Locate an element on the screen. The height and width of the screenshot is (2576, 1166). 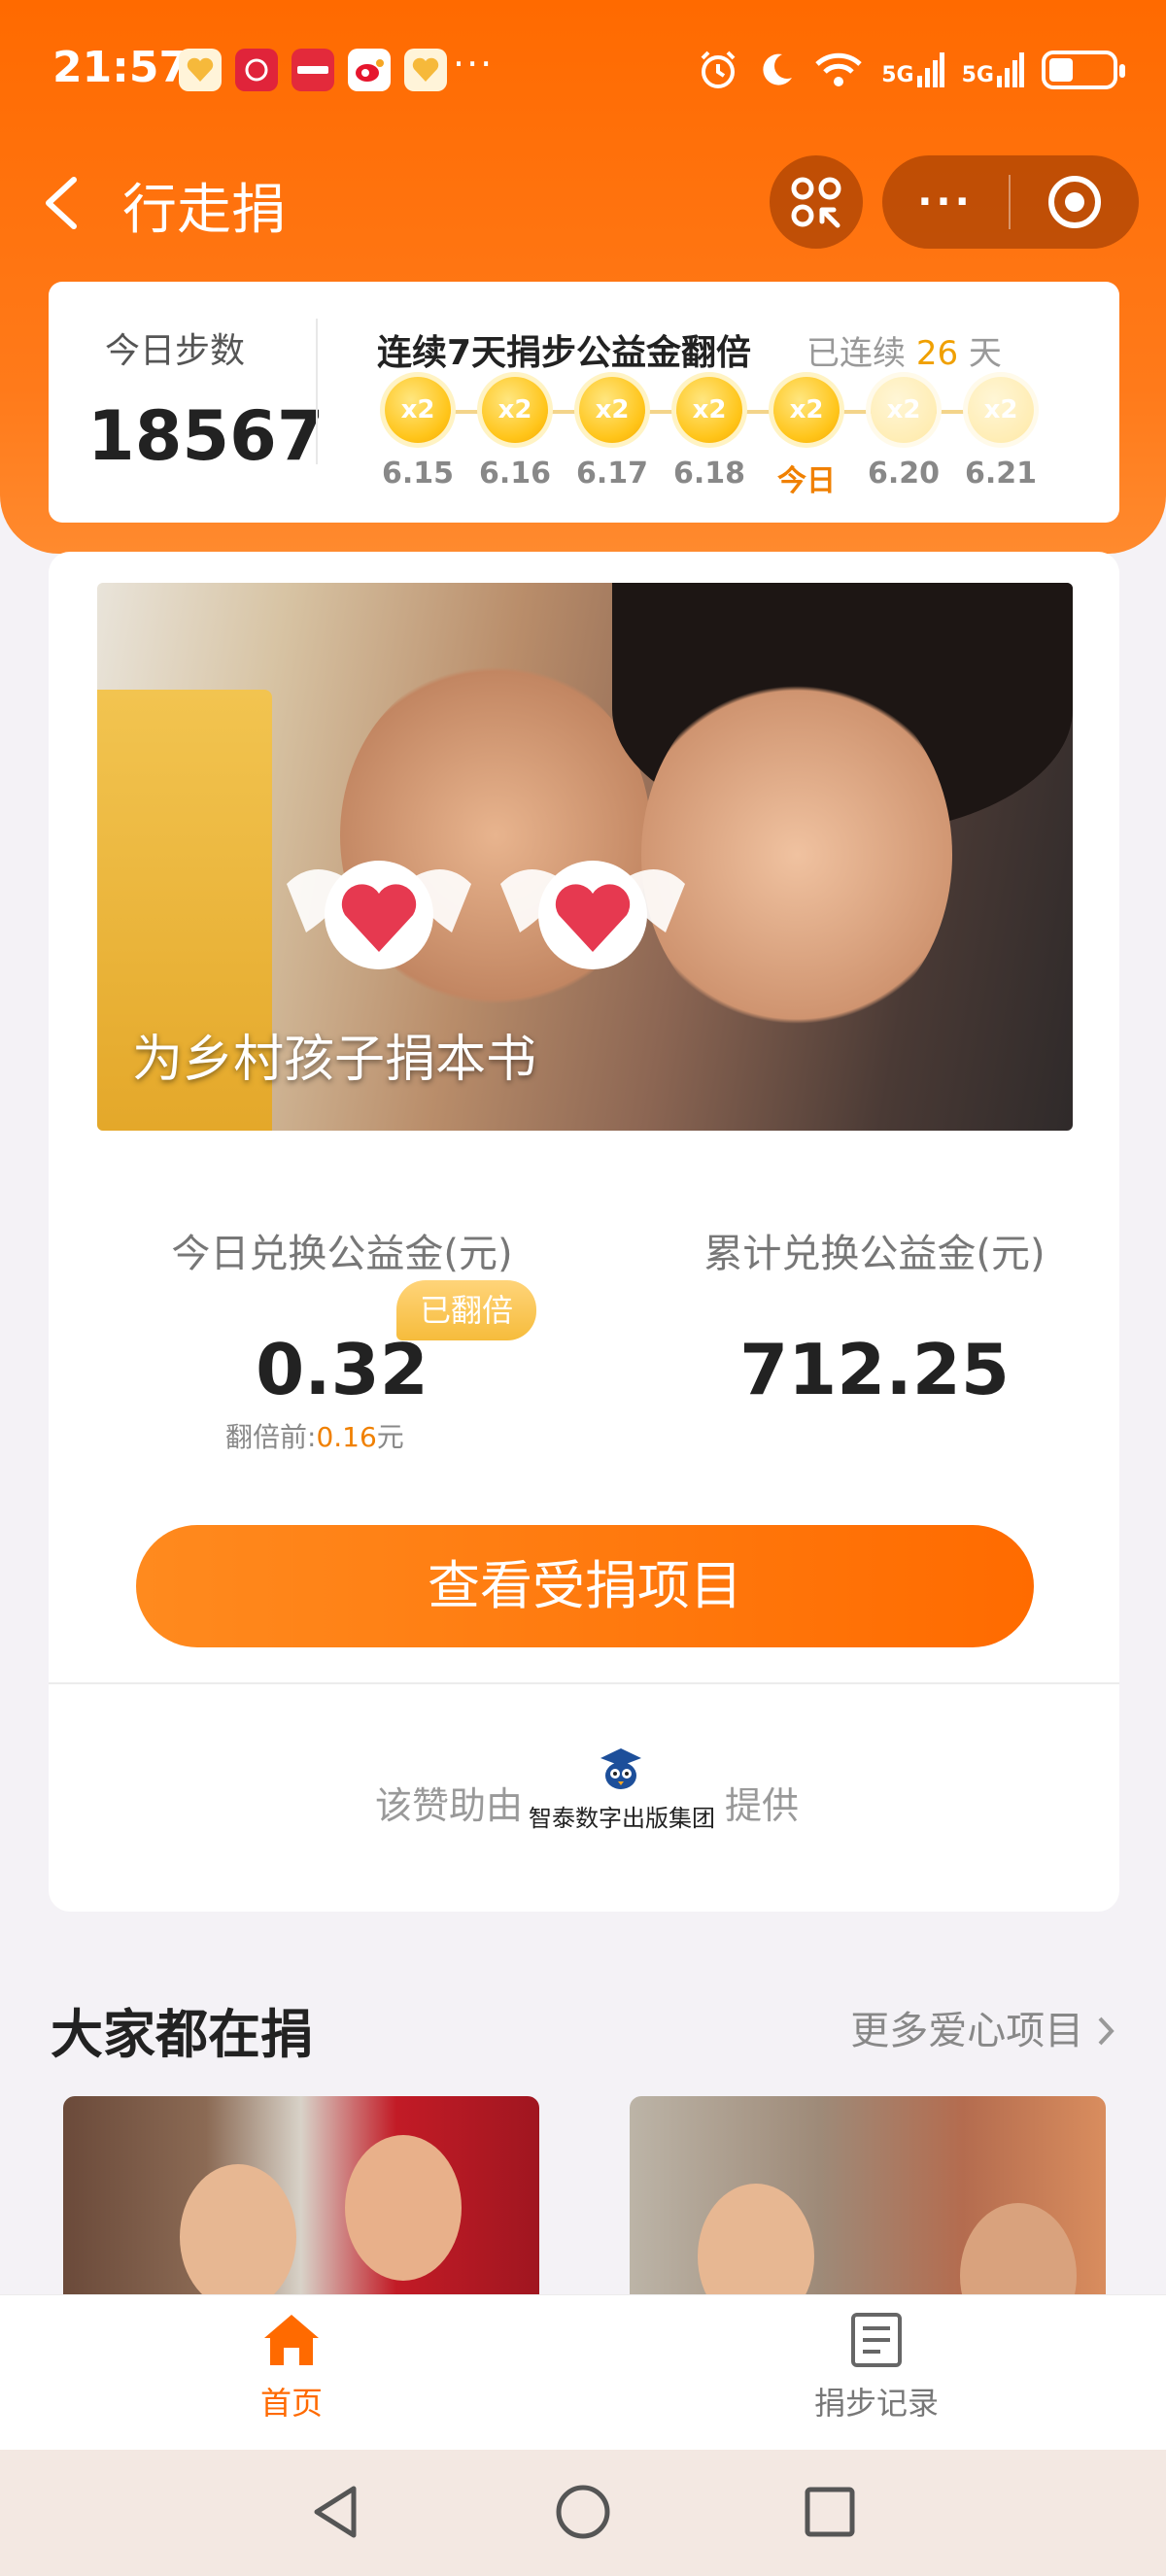
streak-prefix: 已连续 is located at coordinates (856, 353).